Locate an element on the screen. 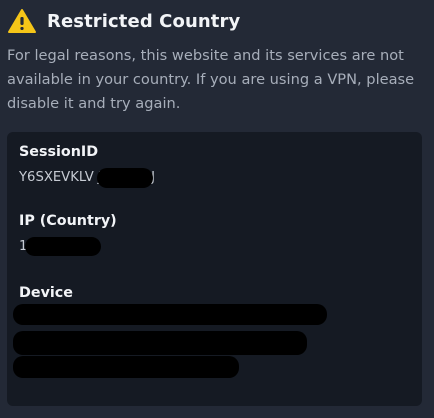 This screenshot has width=434, height=418. restriction-header: Restricted Country is located at coordinates (123, 21).